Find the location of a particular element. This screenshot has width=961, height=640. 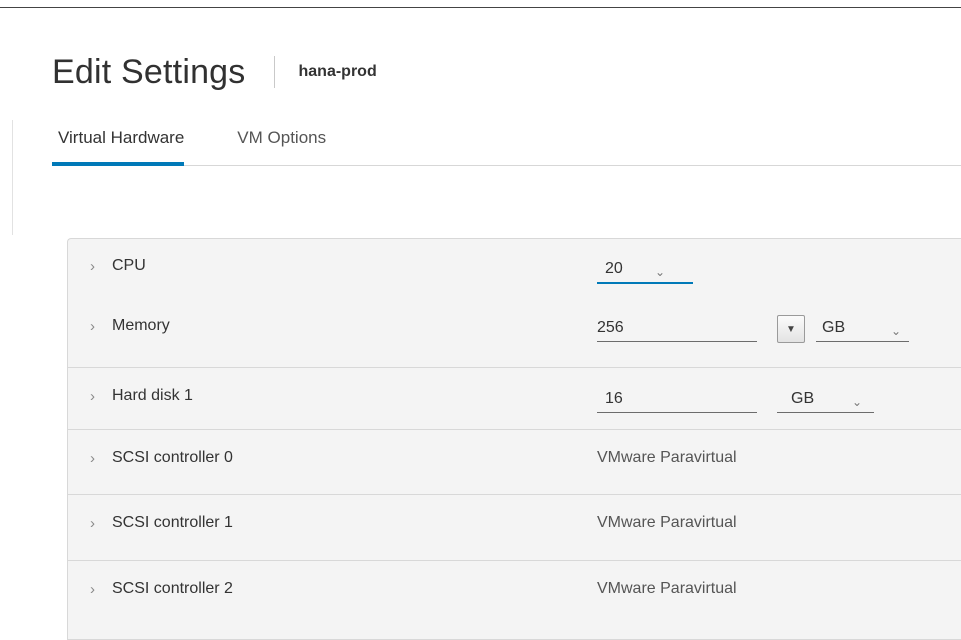

tab-vm-options: VM Options is located at coordinates (281, 142).